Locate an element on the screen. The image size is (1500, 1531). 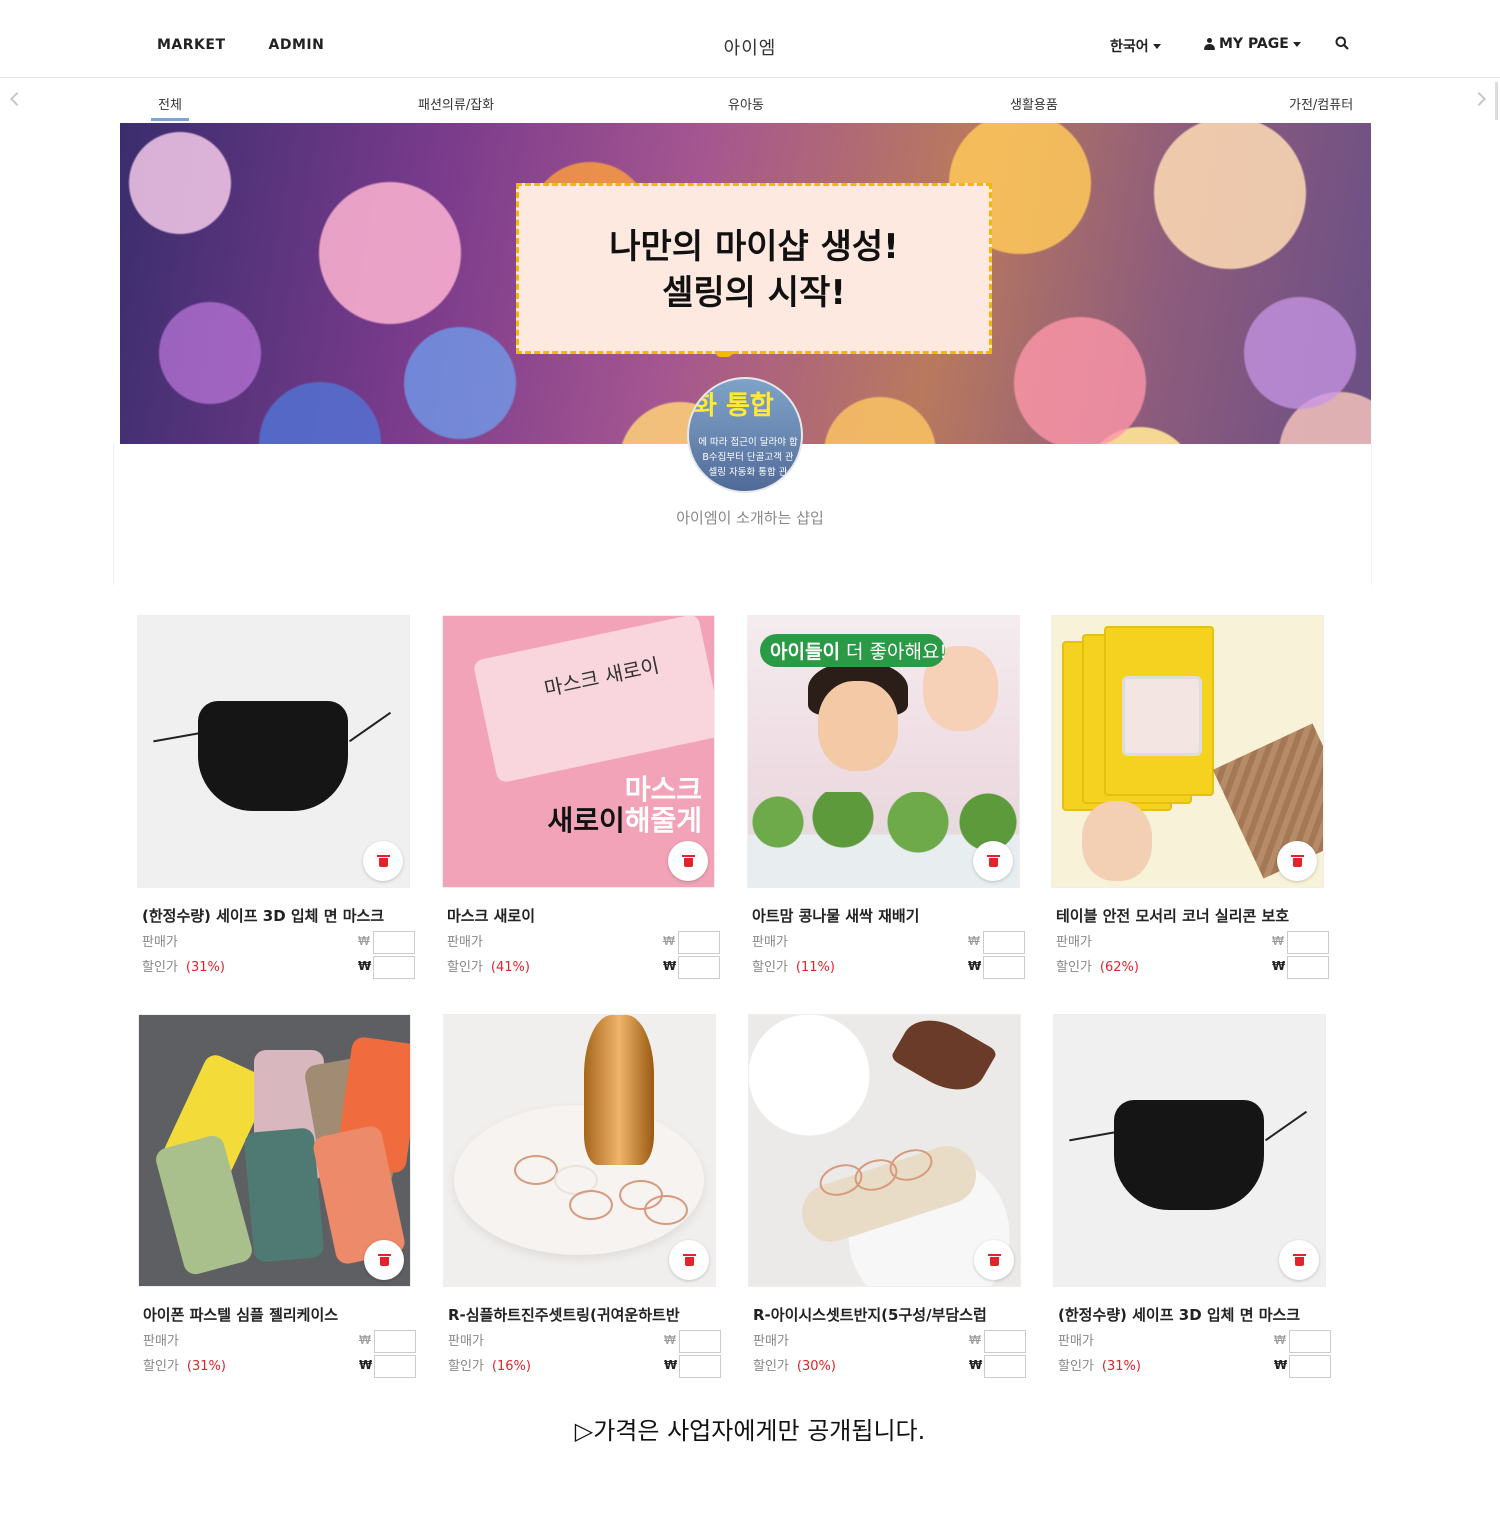
category-living: 생활용품 is located at coordinates (1034, 103).